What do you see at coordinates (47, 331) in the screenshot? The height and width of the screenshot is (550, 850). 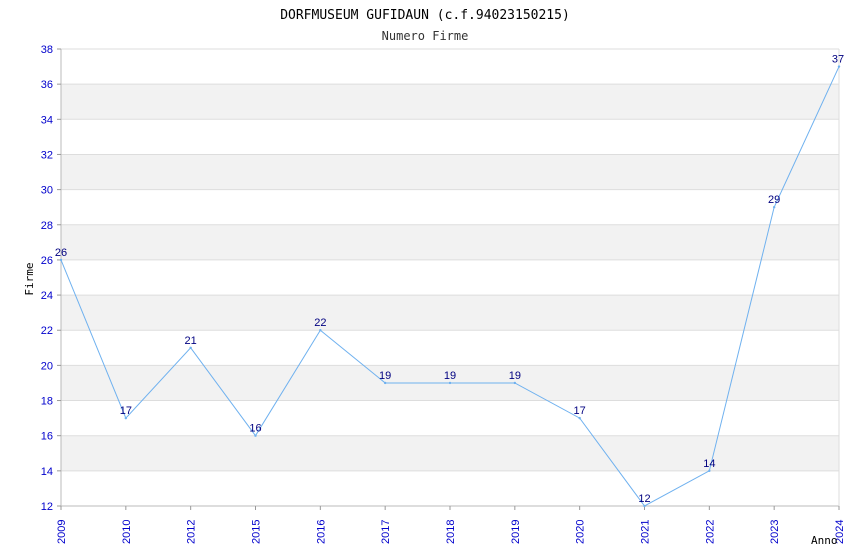 I see `y-tick-label: 22` at bounding box center [47, 331].